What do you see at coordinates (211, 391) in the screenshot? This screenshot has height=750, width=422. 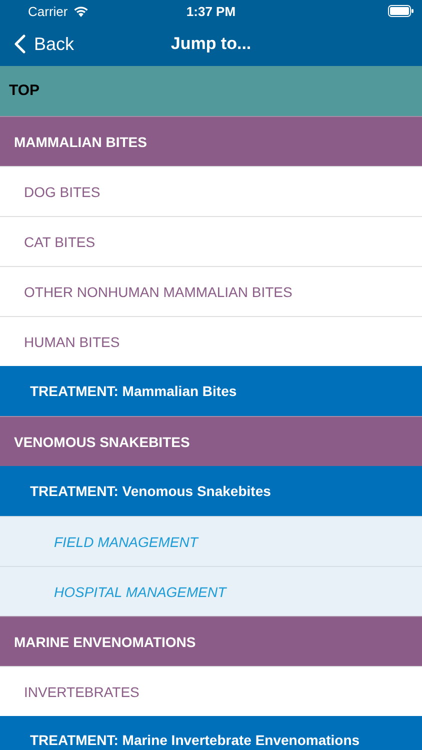 I see `treatment-row: TREATMENT: Mammalian Bites` at bounding box center [211, 391].